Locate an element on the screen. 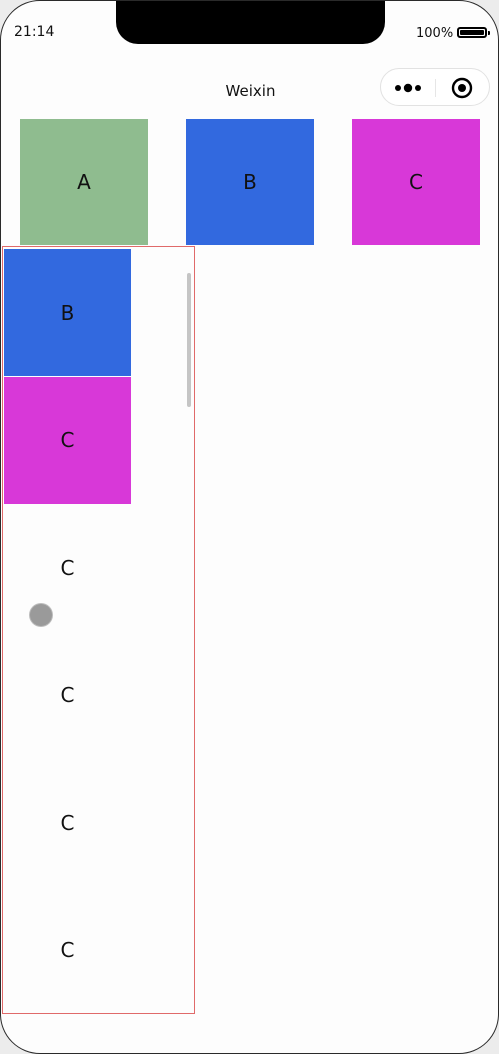 The width and height of the screenshot is (499, 1054). touch-indicator is located at coordinates (41, 615).